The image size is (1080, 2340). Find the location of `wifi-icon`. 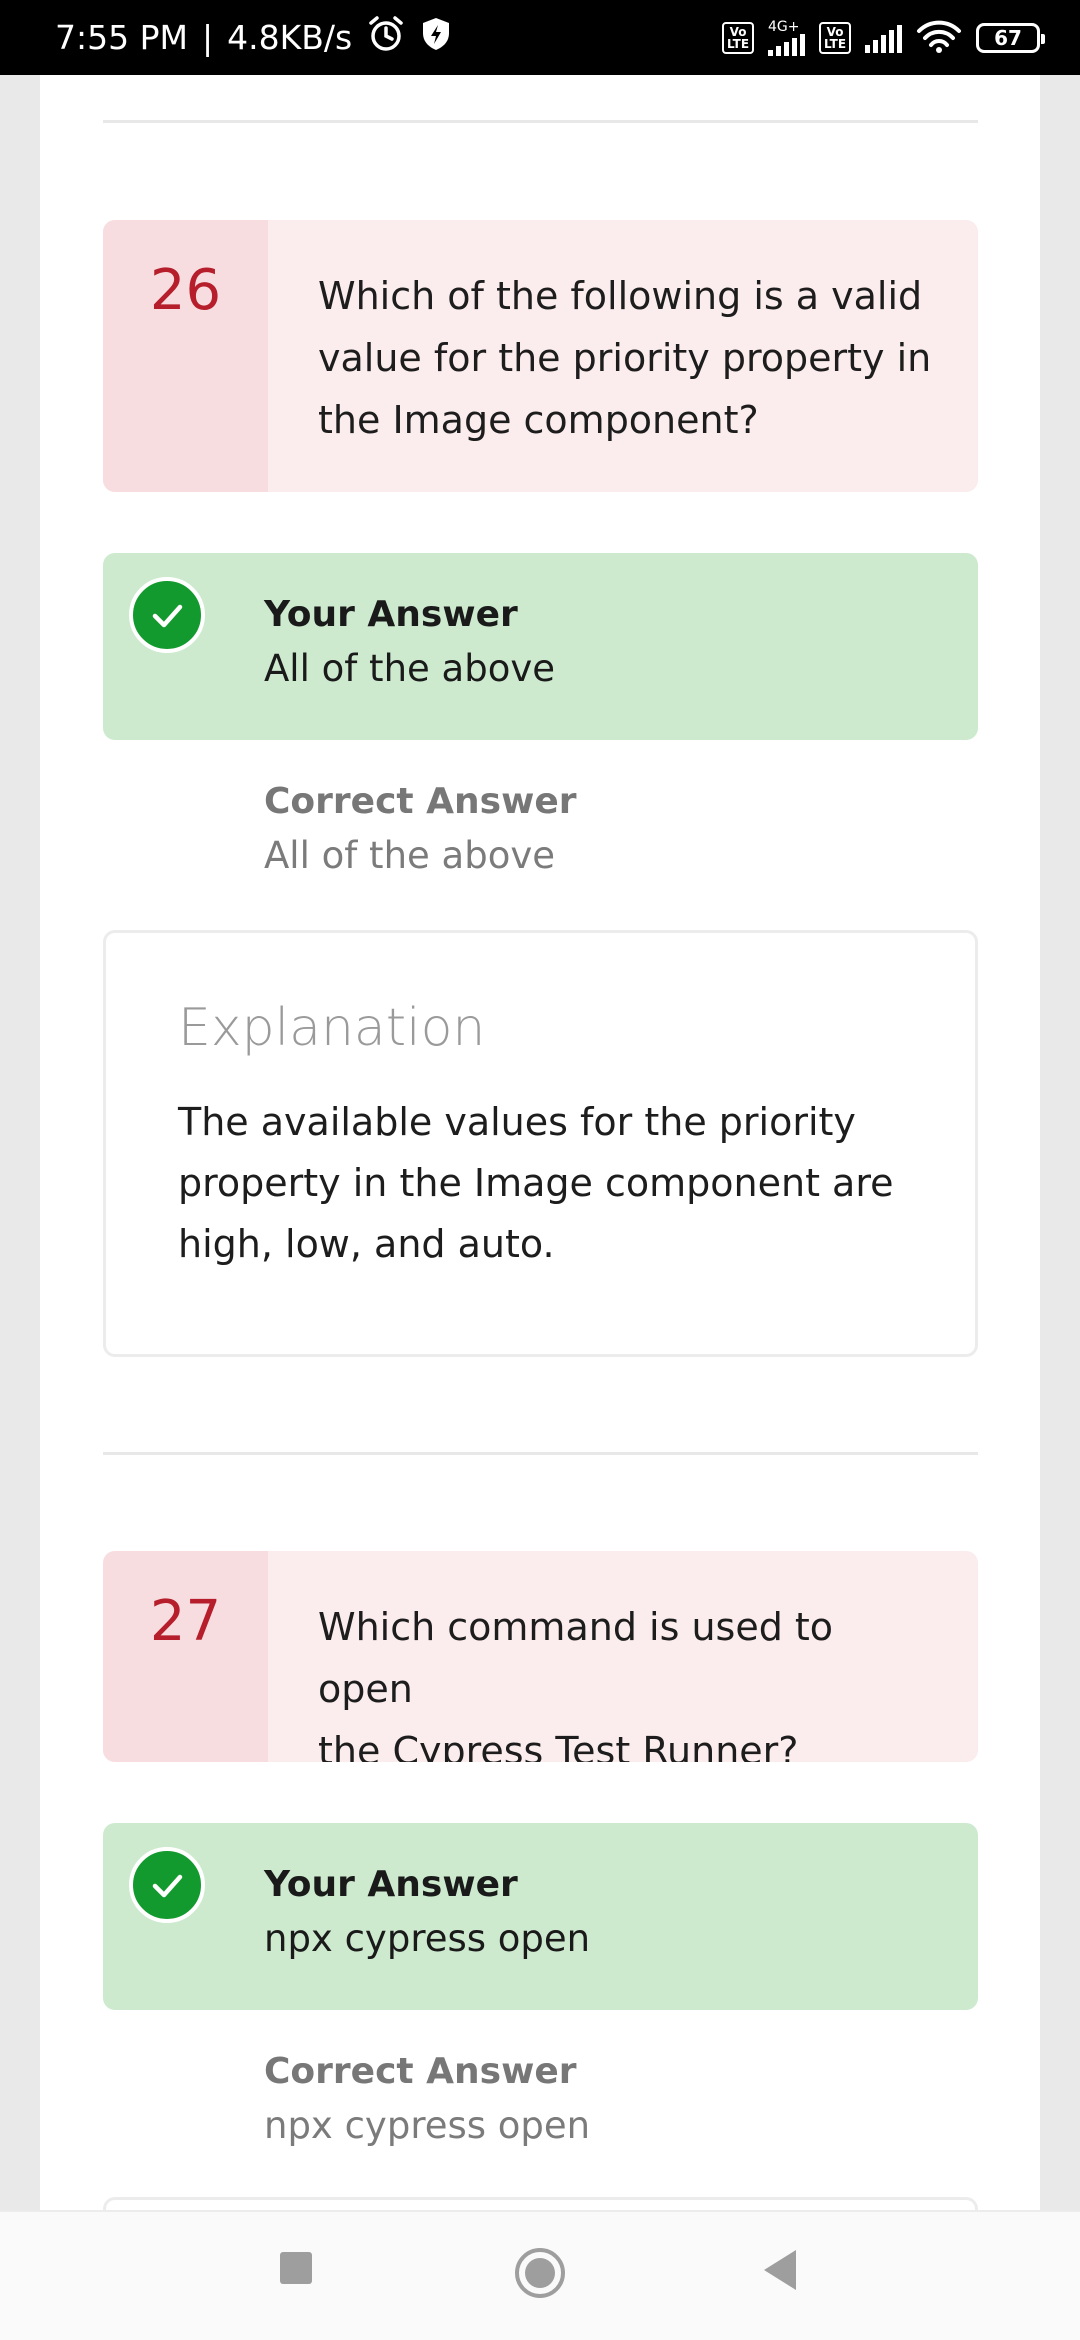

wifi-icon is located at coordinates (939, 38).